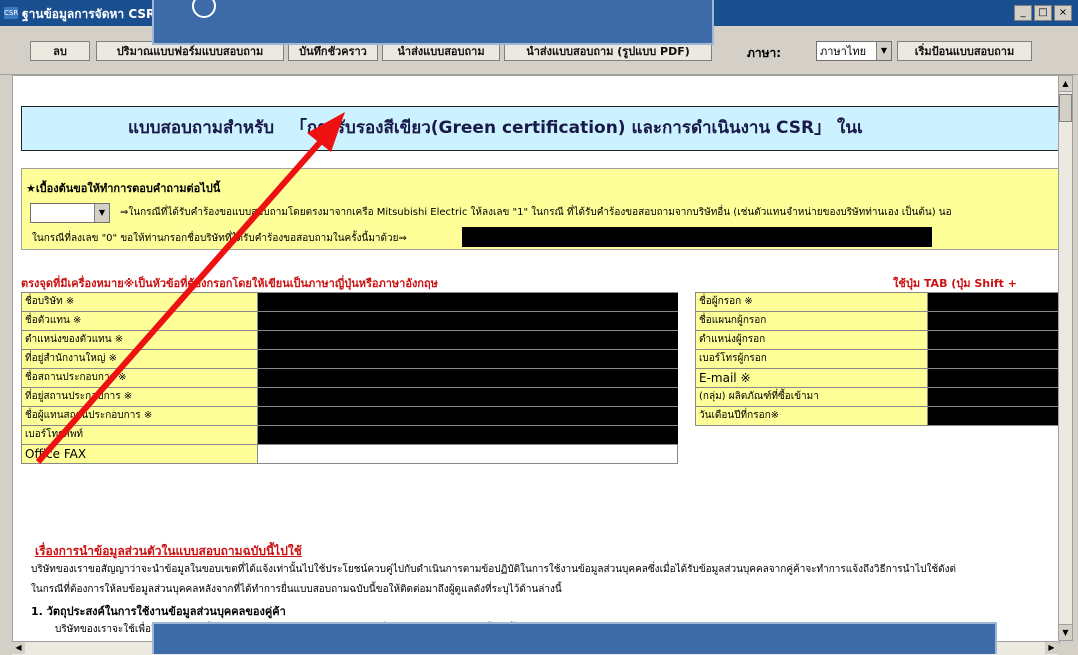 The height and width of the screenshot is (655, 1078). What do you see at coordinates (955, 283) in the screenshot?
I see `tab-key-note: ใช้ปุ่ม TAB (ปุ่ม Shift +` at bounding box center [955, 283].